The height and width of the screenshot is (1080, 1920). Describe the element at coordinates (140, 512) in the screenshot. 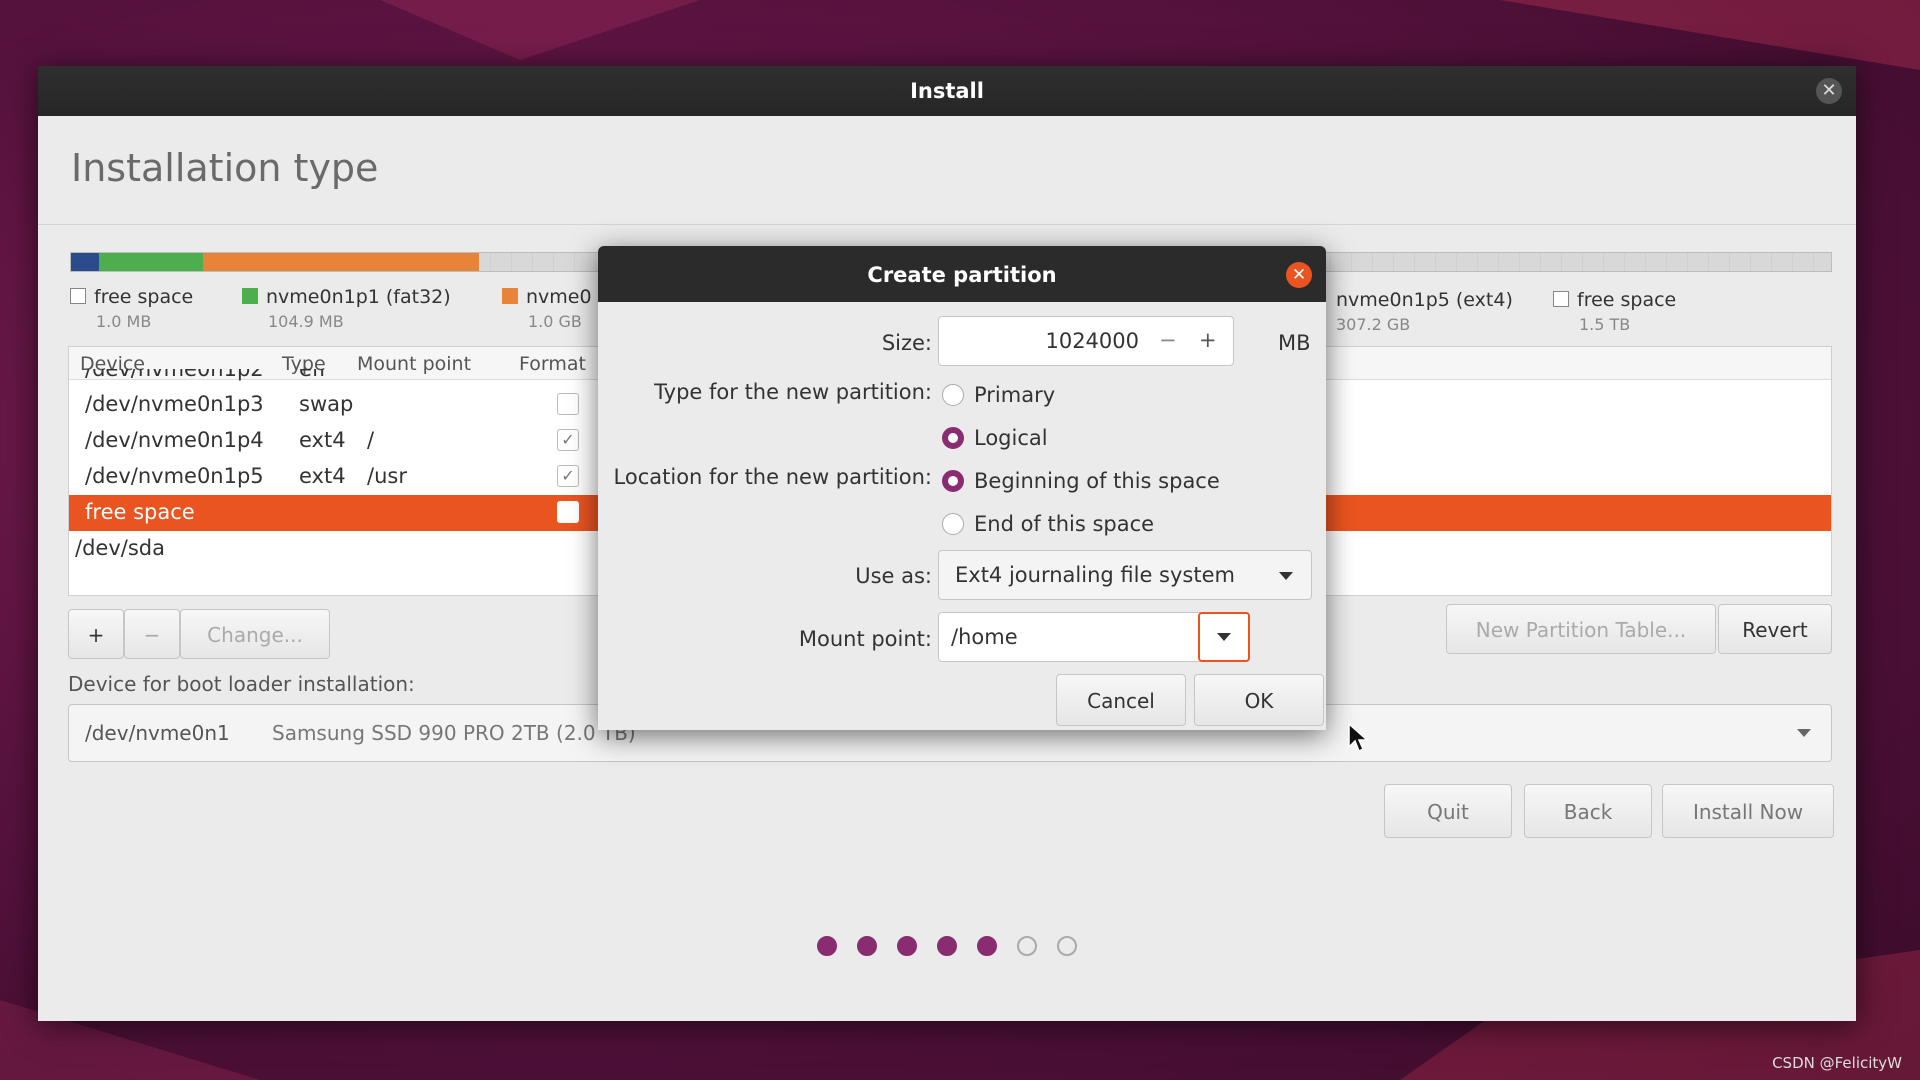

I see `cell-device: free space` at that location.